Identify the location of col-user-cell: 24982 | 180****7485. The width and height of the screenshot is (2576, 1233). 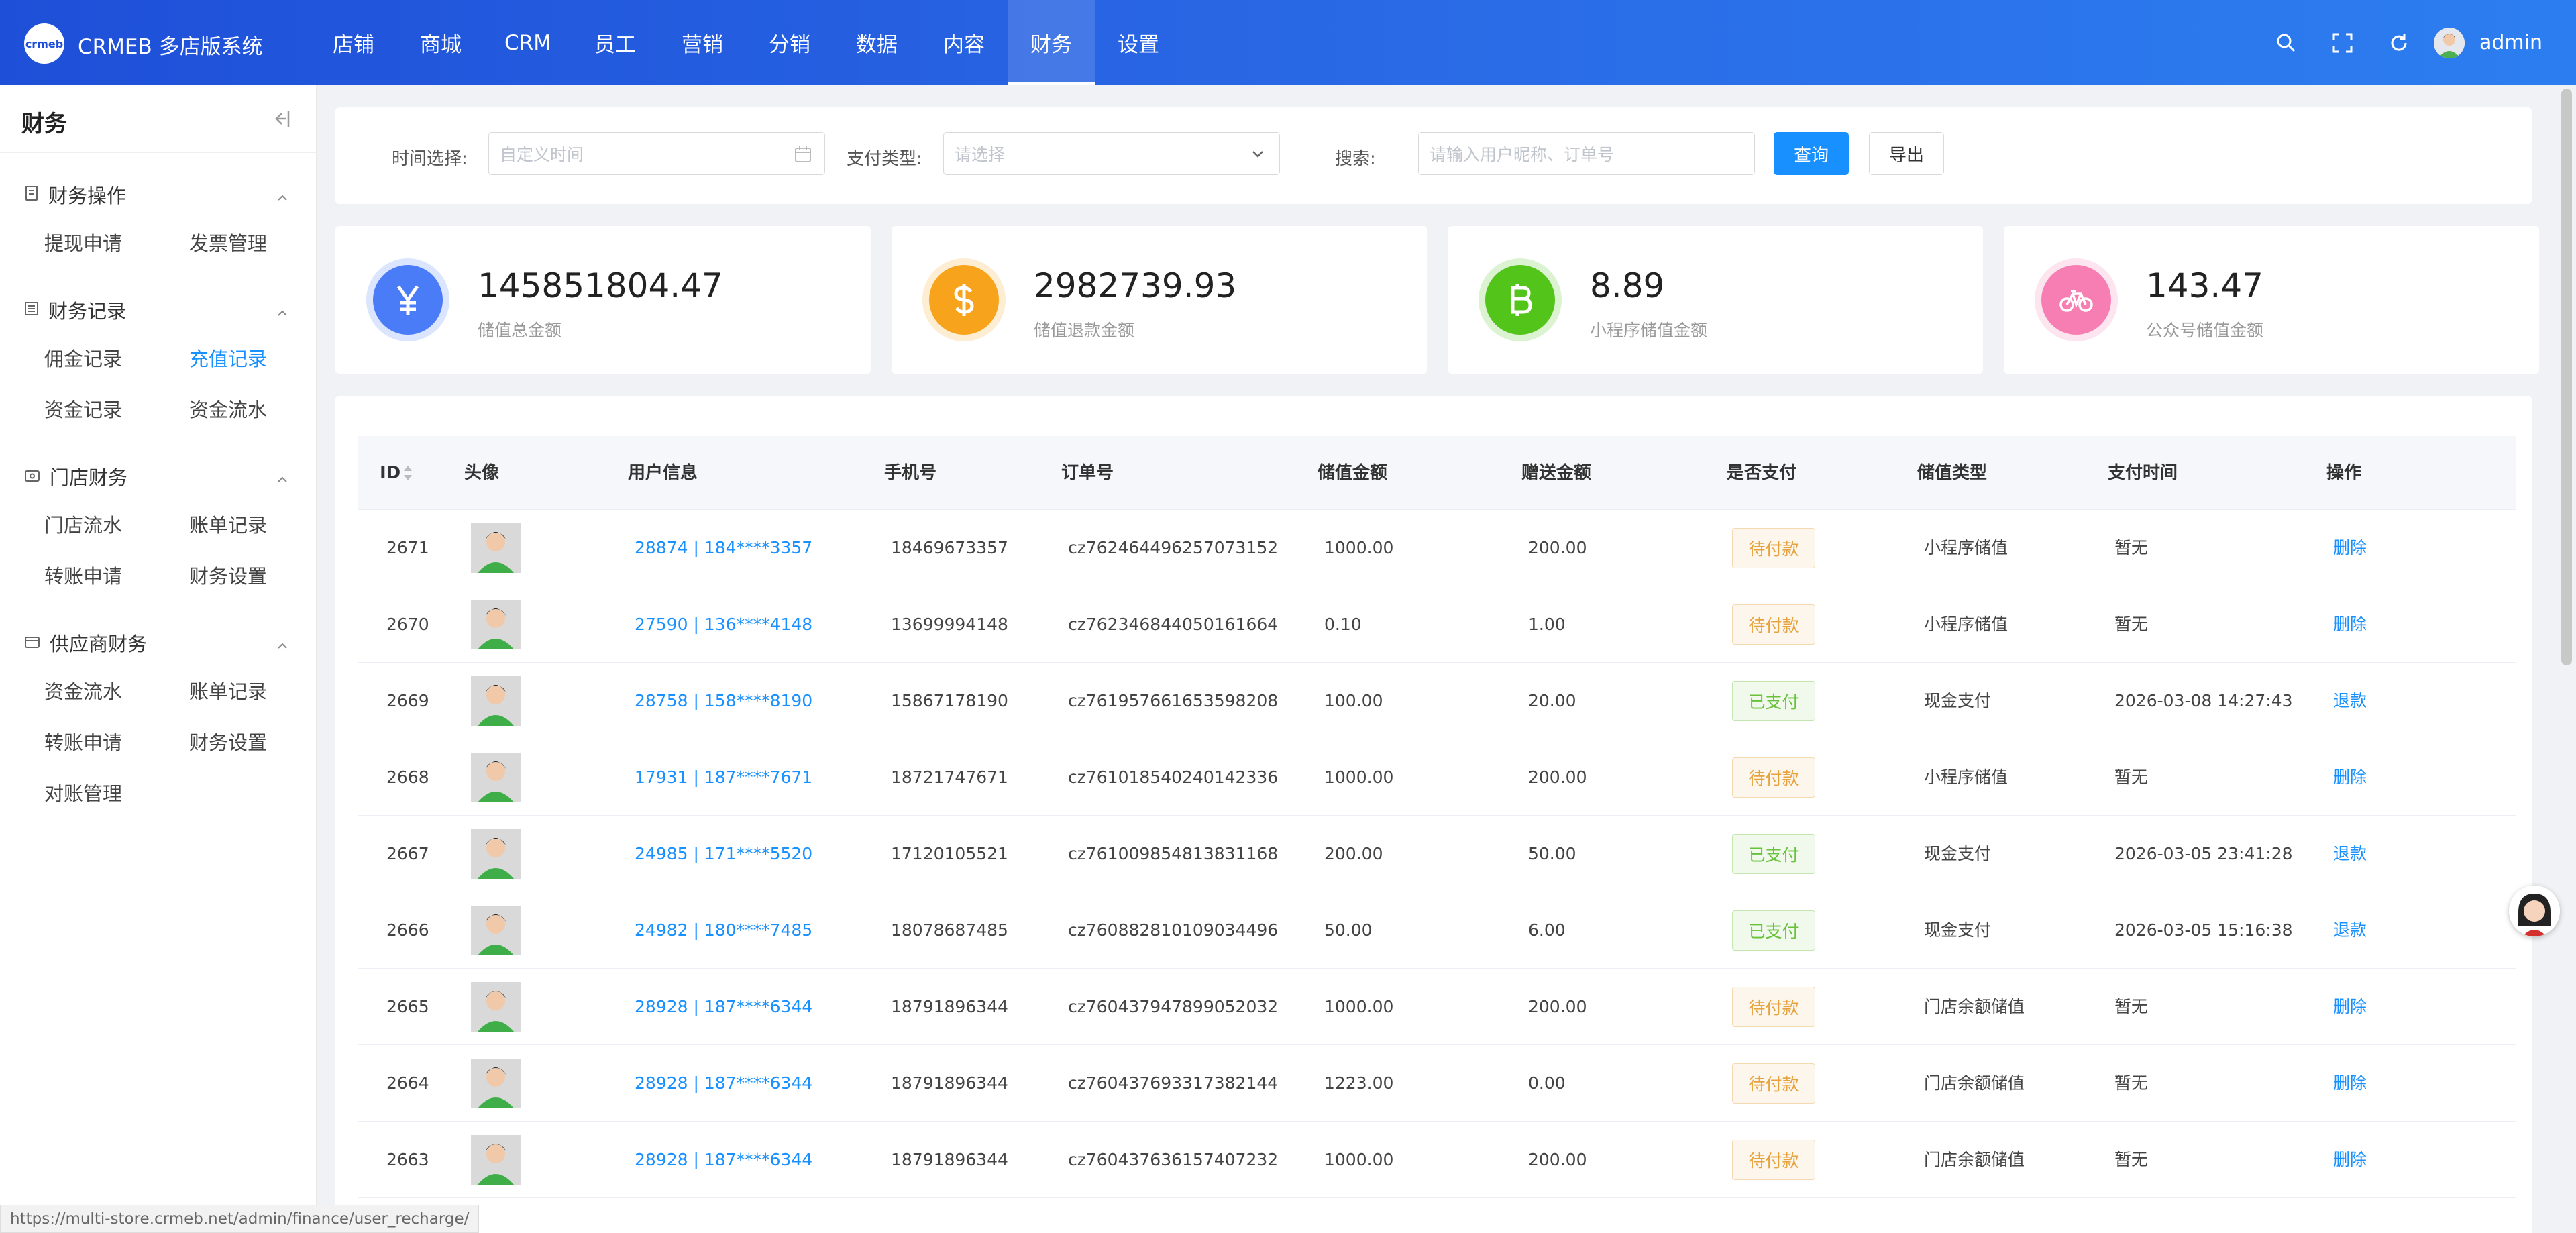
(723, 930).